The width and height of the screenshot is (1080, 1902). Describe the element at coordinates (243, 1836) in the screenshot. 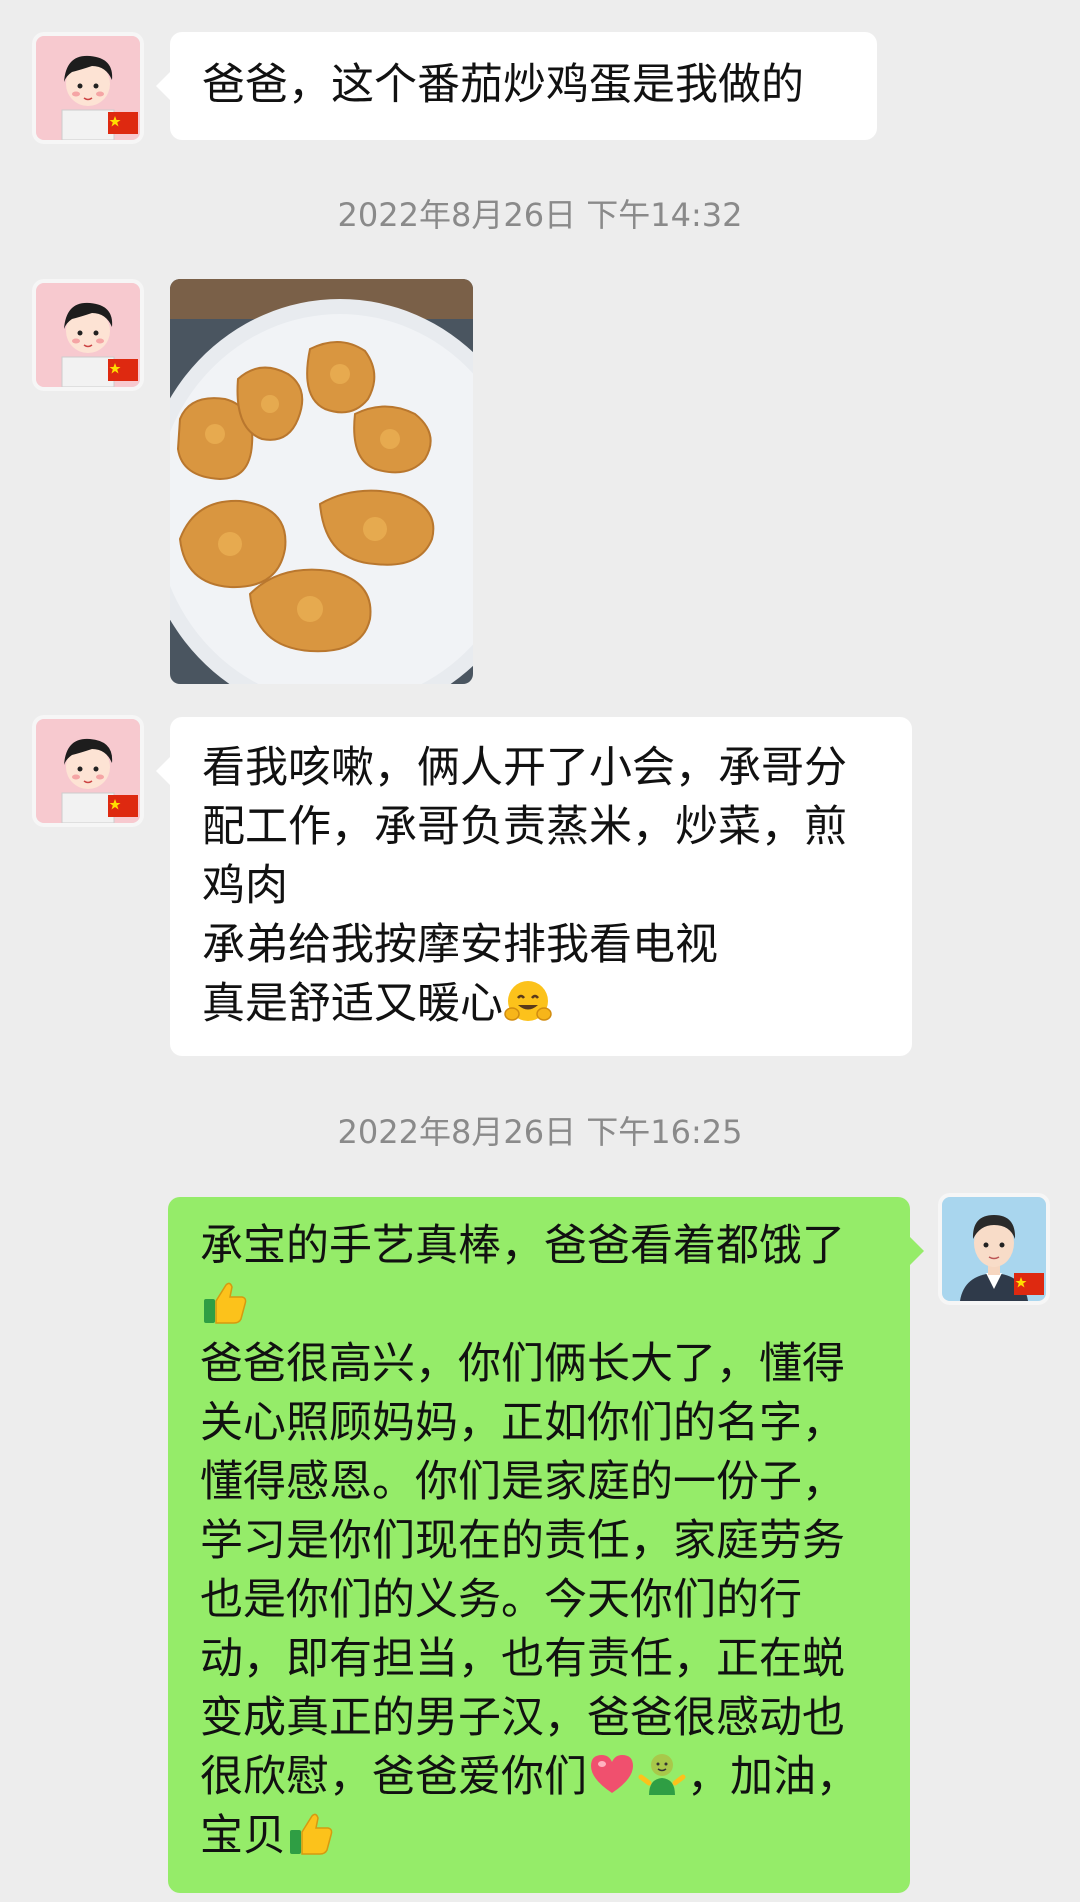

I see `message-line: 宝贝` at that location.